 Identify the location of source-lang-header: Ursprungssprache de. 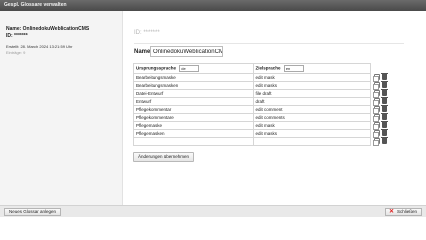
(193, 68).